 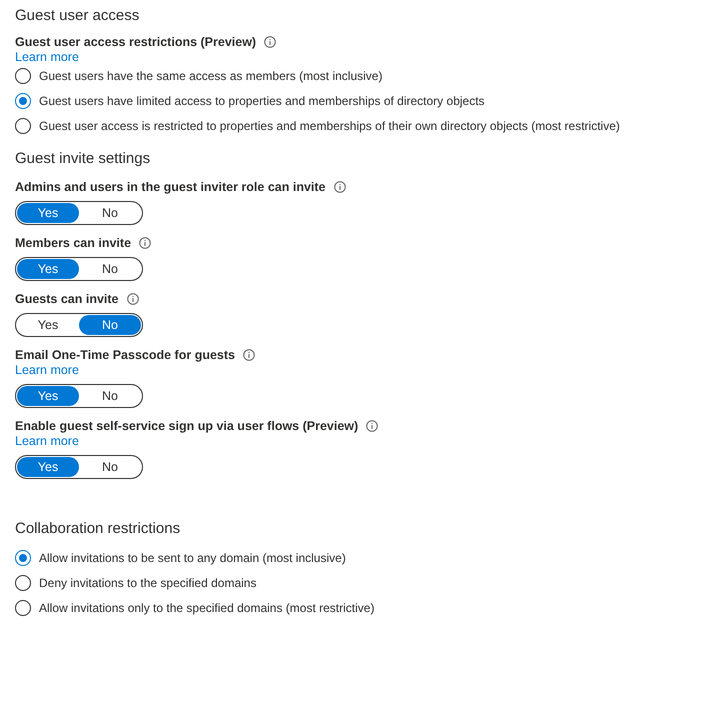 What do you see at coordinates (73, 243) in the screenshot?
I see `setting-label: Members can invite` at bounding box center [73, 243].